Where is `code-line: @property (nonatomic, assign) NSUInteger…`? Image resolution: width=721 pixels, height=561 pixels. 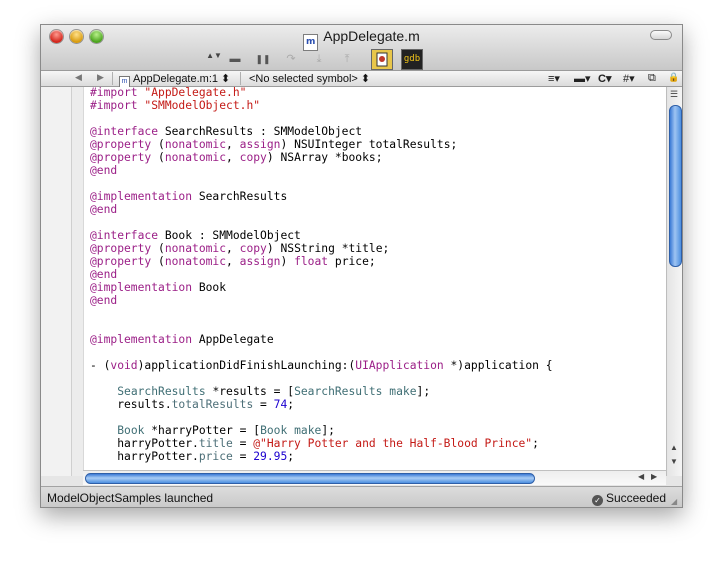 code-line: @property (nonatomic, assign) NSUInteger… is located at coordinates (321, 144).